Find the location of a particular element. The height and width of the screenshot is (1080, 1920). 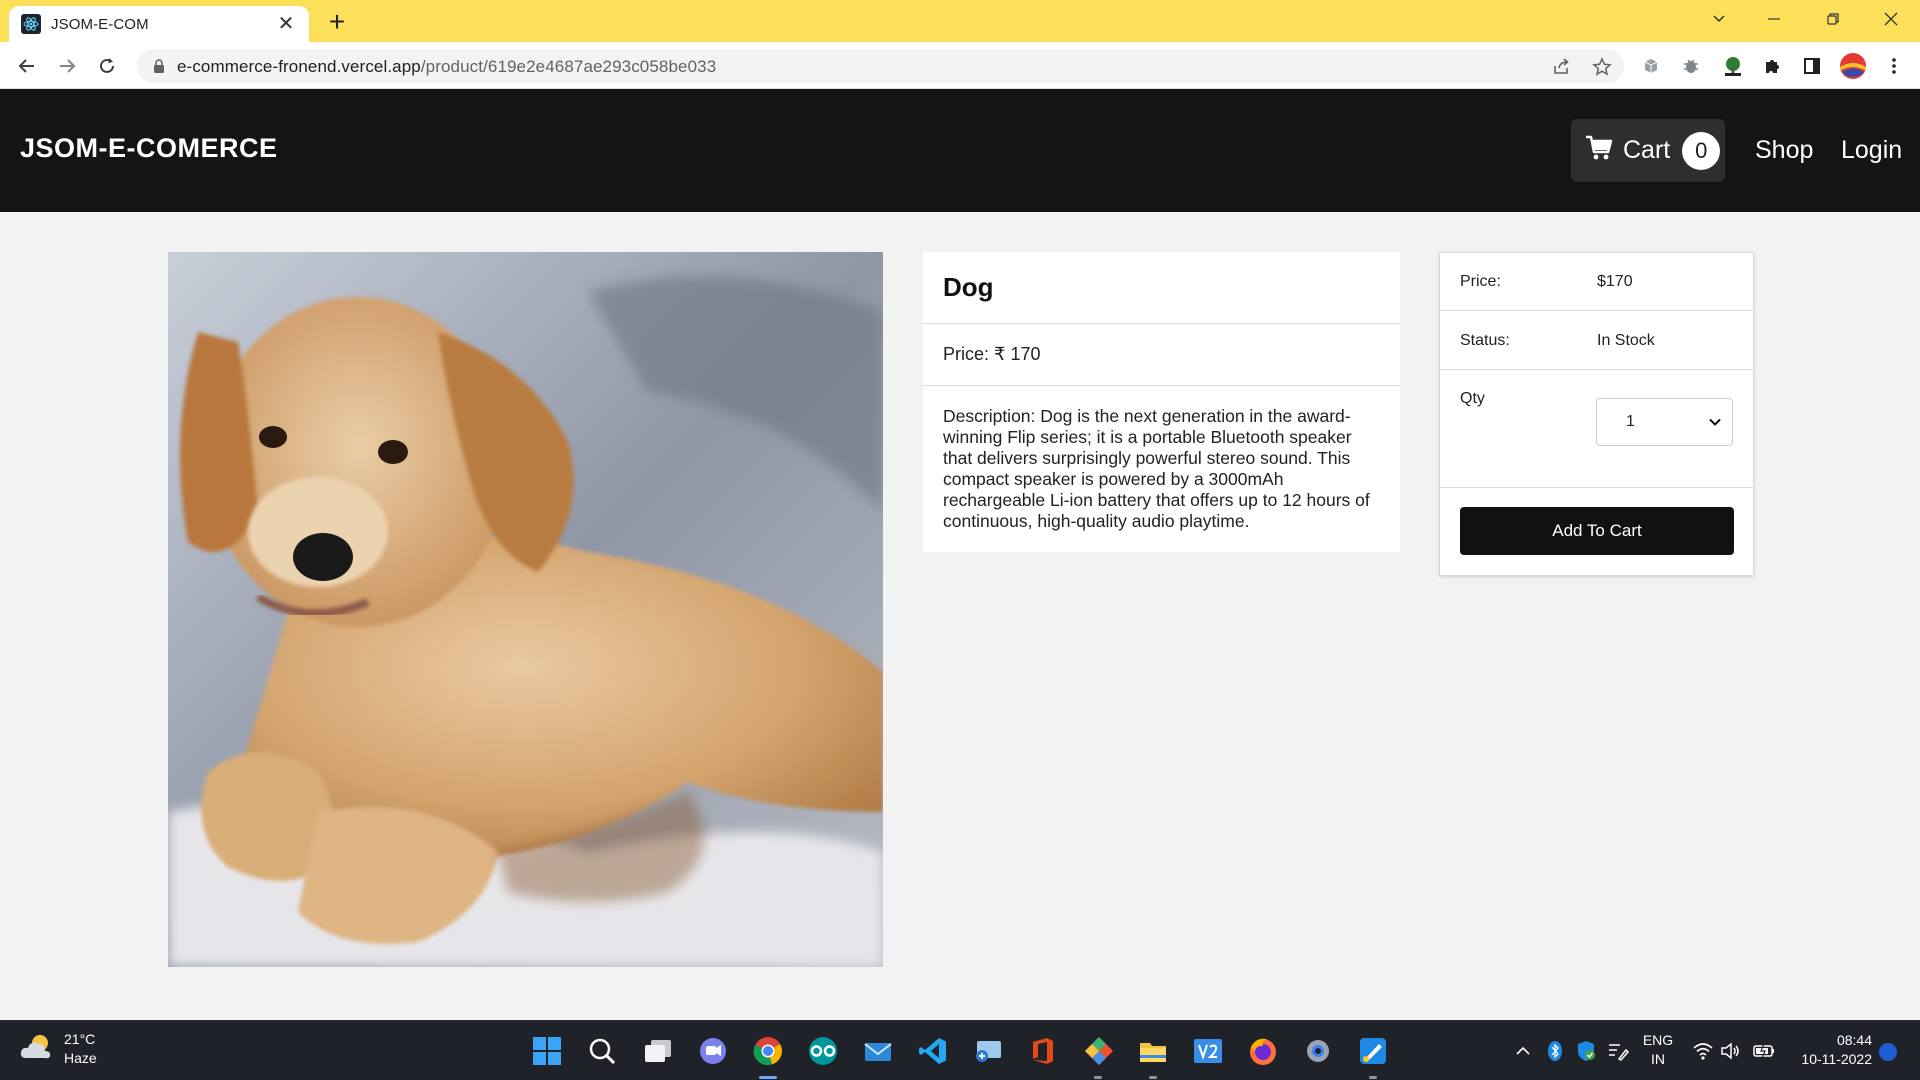

active-app-indicator is located at coordinates (768, 1077).